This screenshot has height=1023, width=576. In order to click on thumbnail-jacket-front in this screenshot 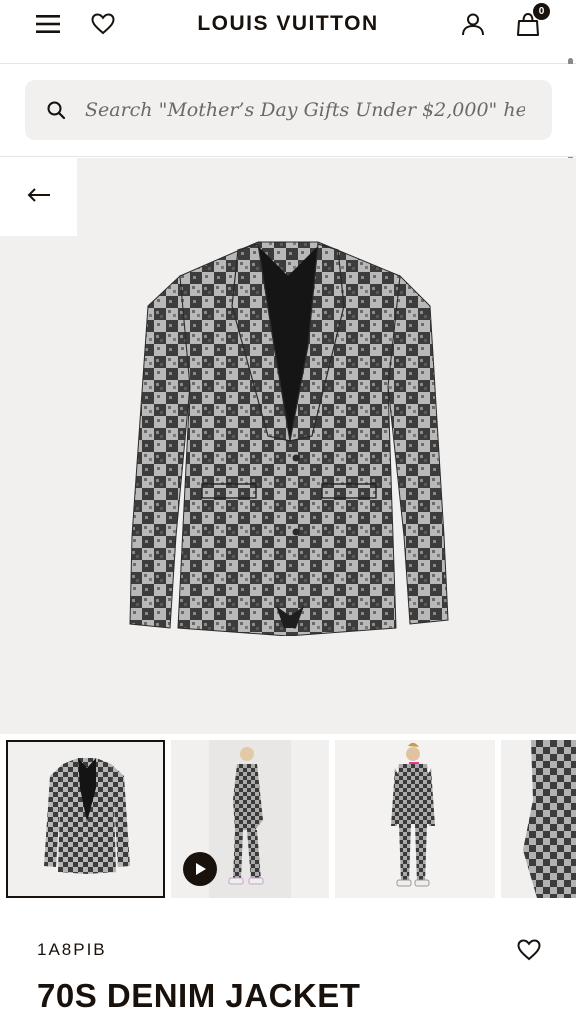, I will do `click(85, 819)`.